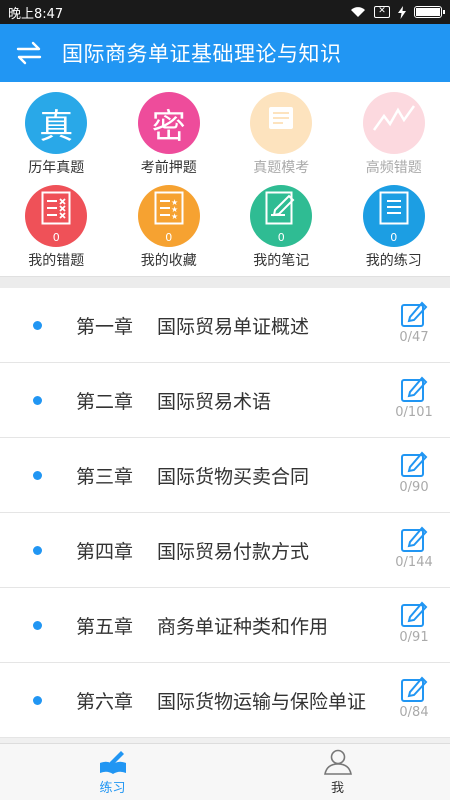 Image resolution: width=450 pixels, height=800 pixels. I want to click on chapter-practice: 0/144, so click(414, 547).